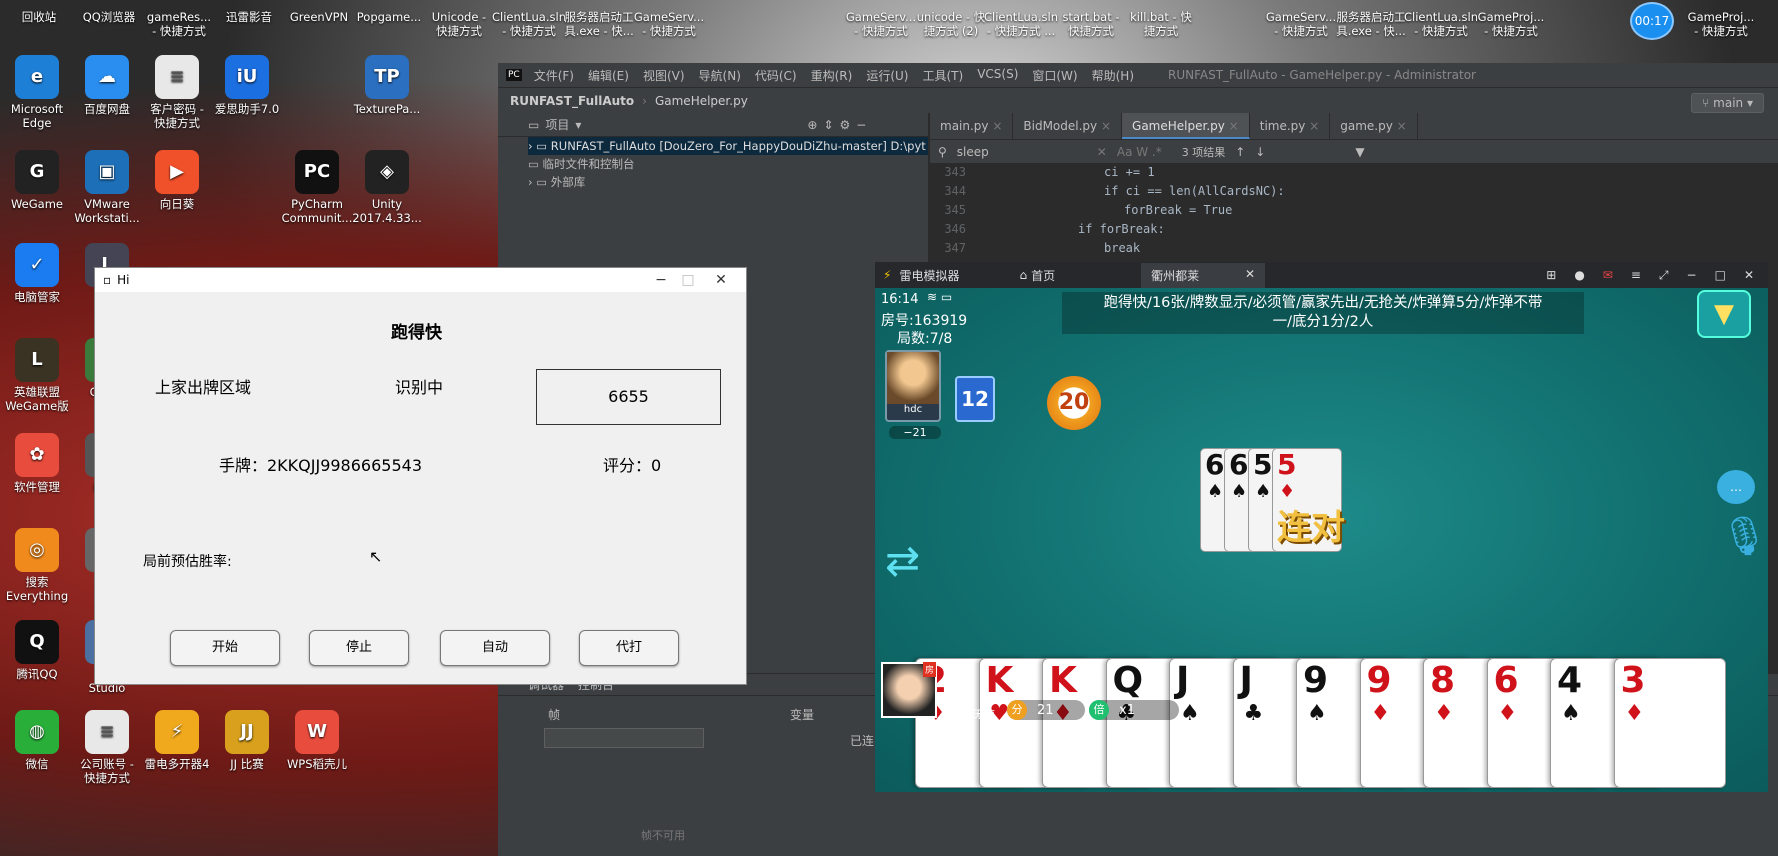  Describe the element at coordinates (664, 75) in the screenshot. I see `menu-item: 视图(V)` at that location.